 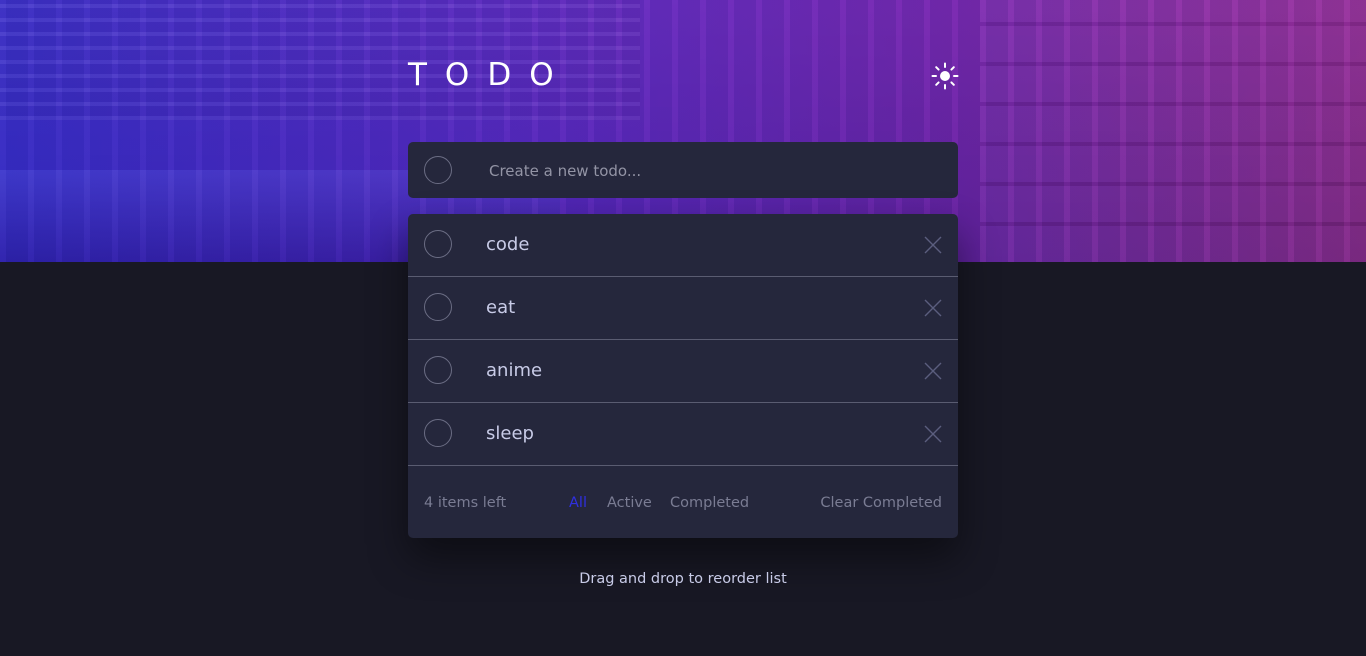 What do you see at coordinates (508, 244) in the screenshot?
I see `todo-label: code` at bounding box center [508, 244].